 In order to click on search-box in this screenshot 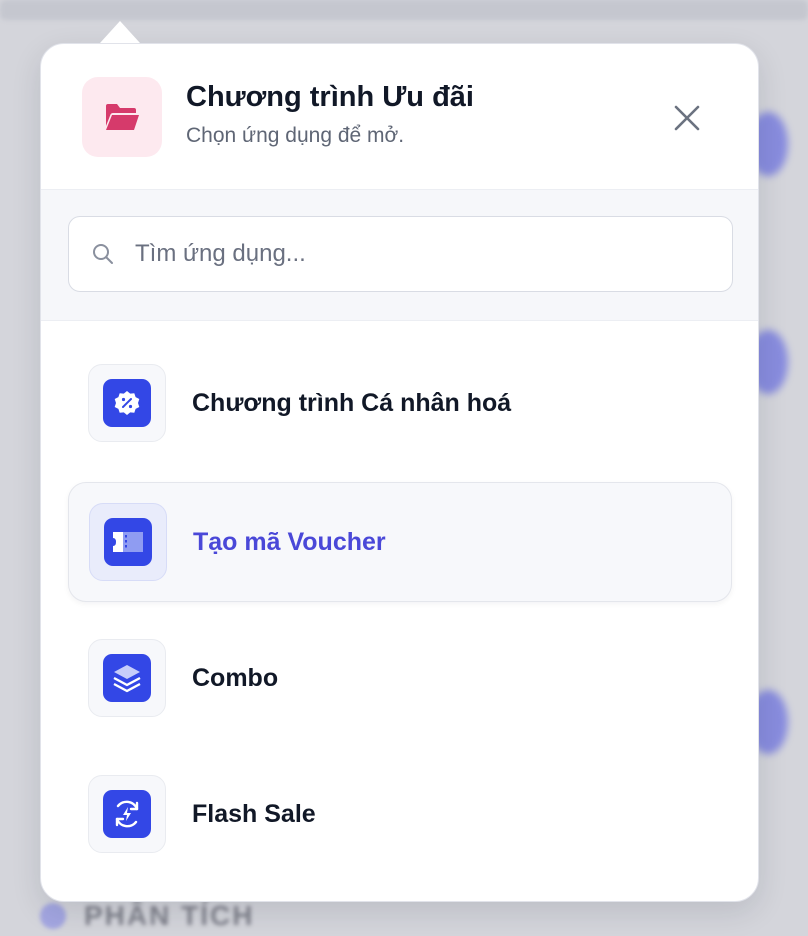, I will do `click(400, 254)`.